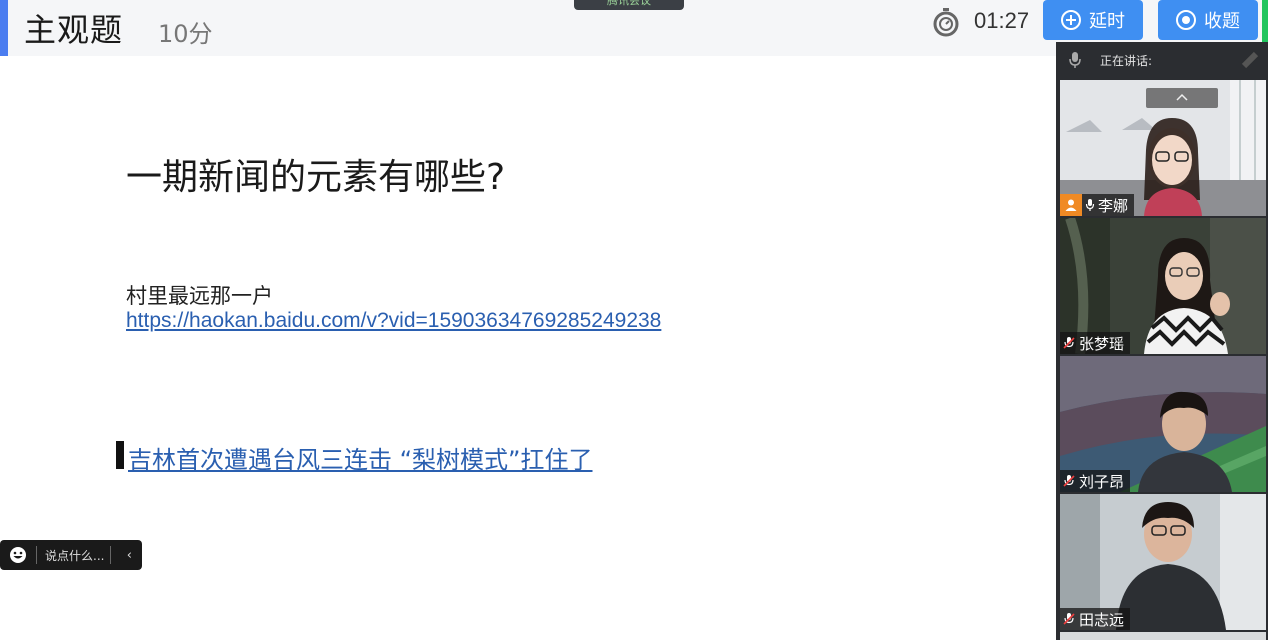 Image resolution: width=1268 pixels, height=640 pixels. I want to click on participant-name-tag: 田志远, so click(1095, 619).